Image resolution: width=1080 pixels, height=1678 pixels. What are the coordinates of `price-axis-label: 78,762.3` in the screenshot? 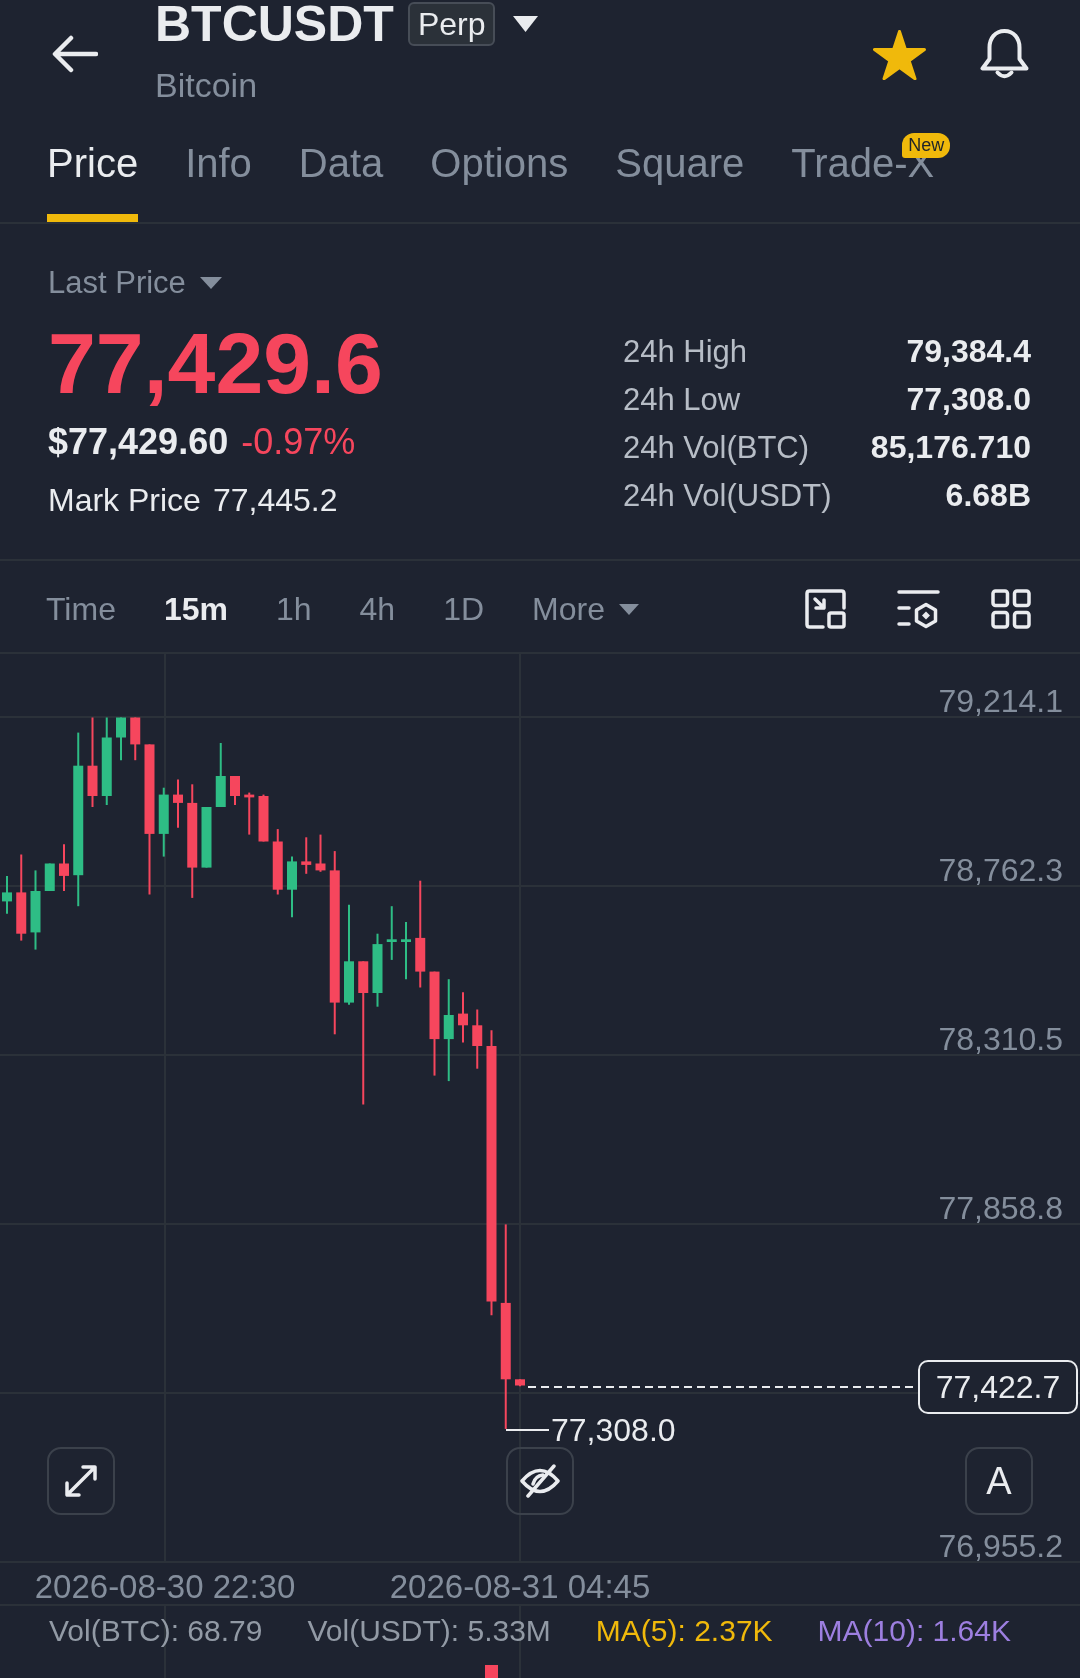 It's located at (1000, 870).